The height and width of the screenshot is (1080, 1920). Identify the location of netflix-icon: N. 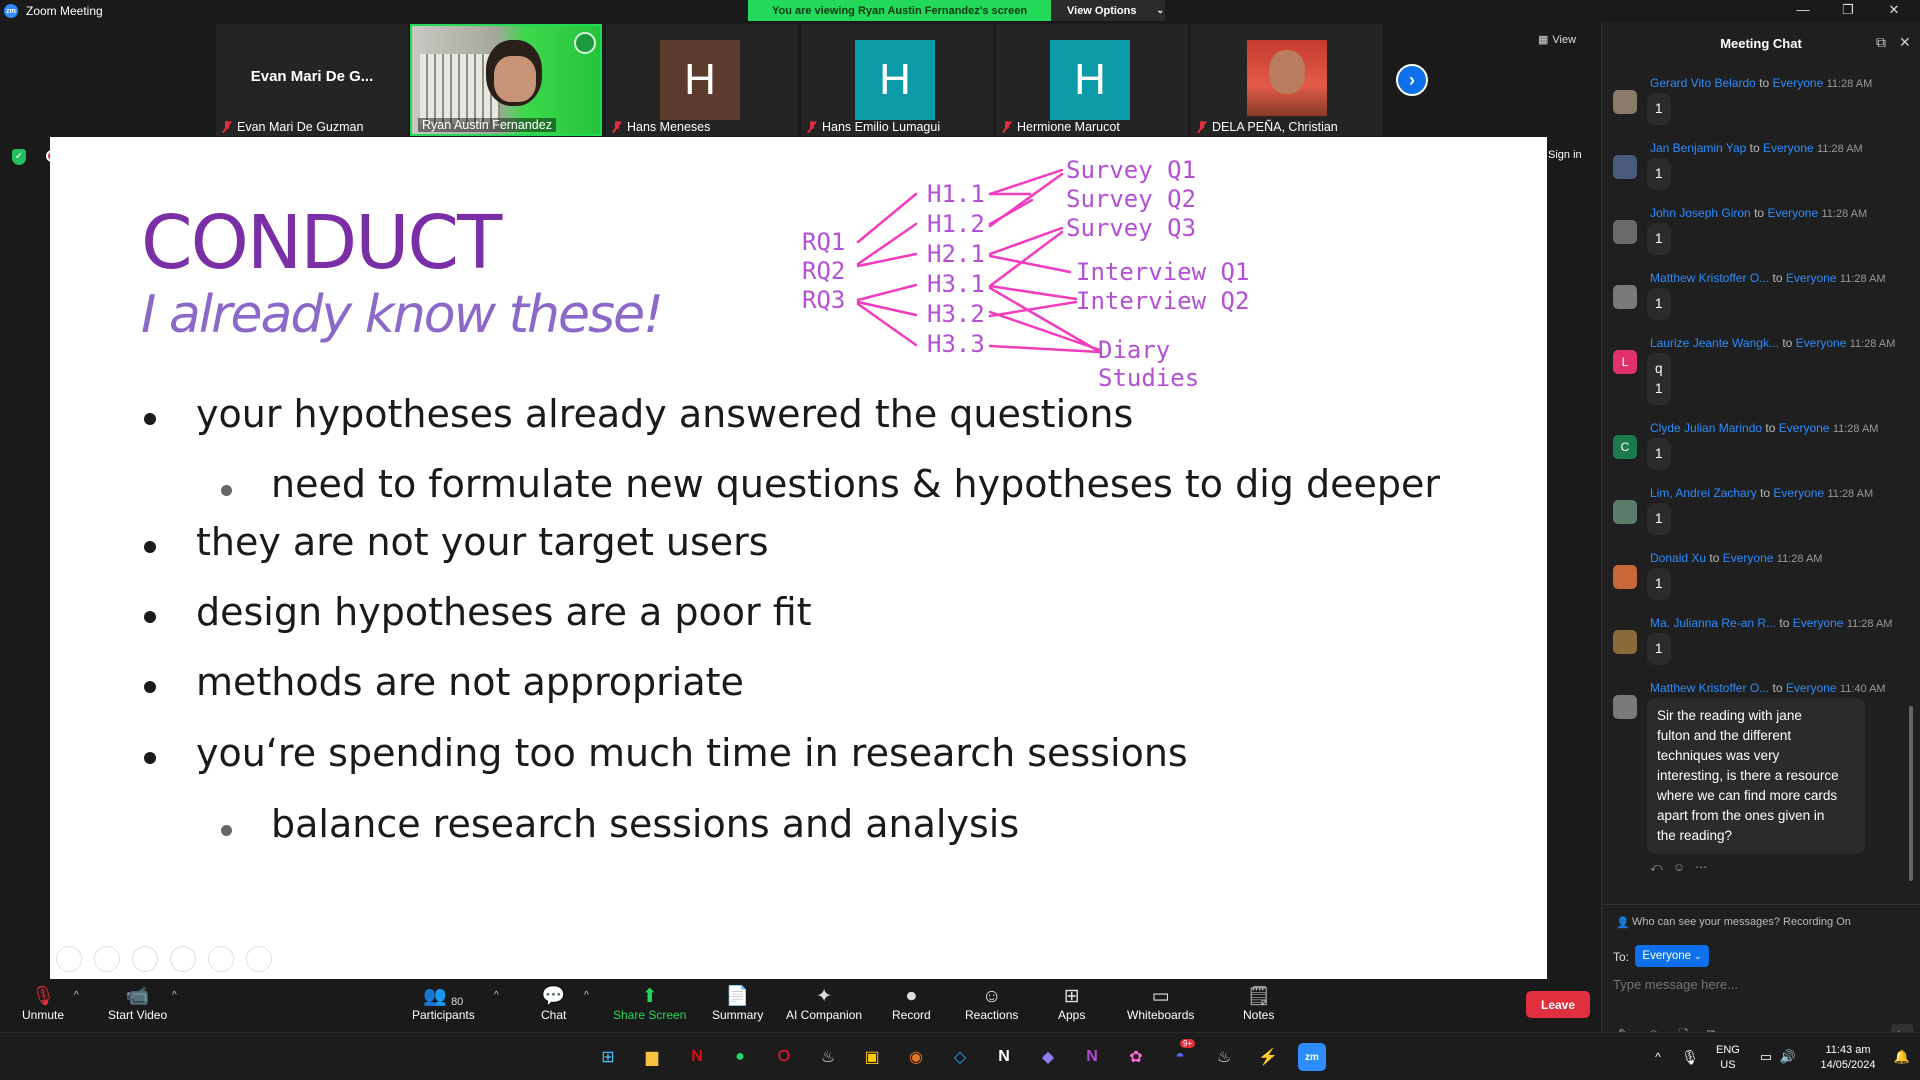
(697, 1057).